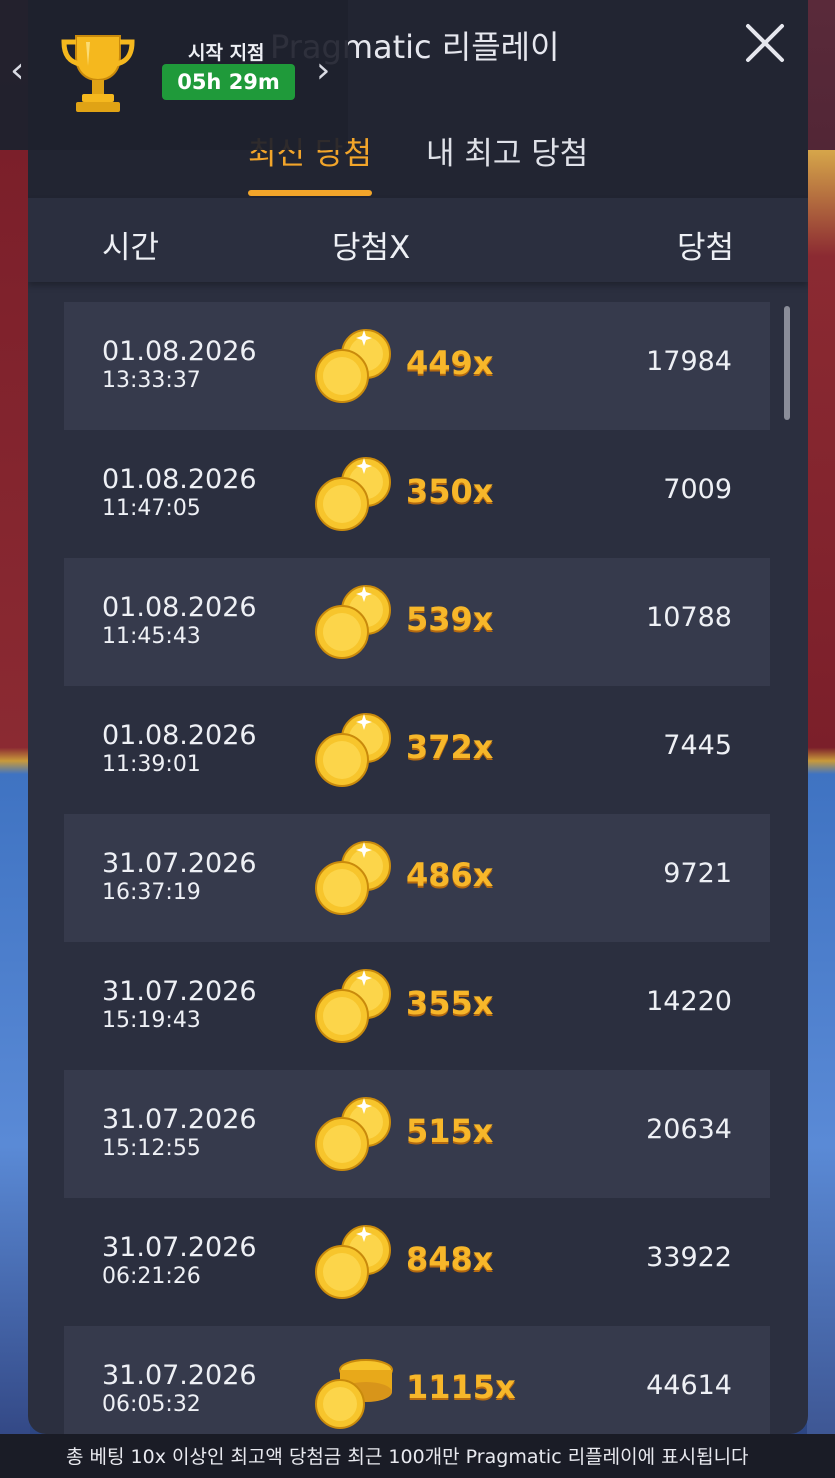 The image size is (835, 1478). Describe the element at coordinates (151, 1020) in the screenshot. I see `row-time: 15:19:43` at that location.